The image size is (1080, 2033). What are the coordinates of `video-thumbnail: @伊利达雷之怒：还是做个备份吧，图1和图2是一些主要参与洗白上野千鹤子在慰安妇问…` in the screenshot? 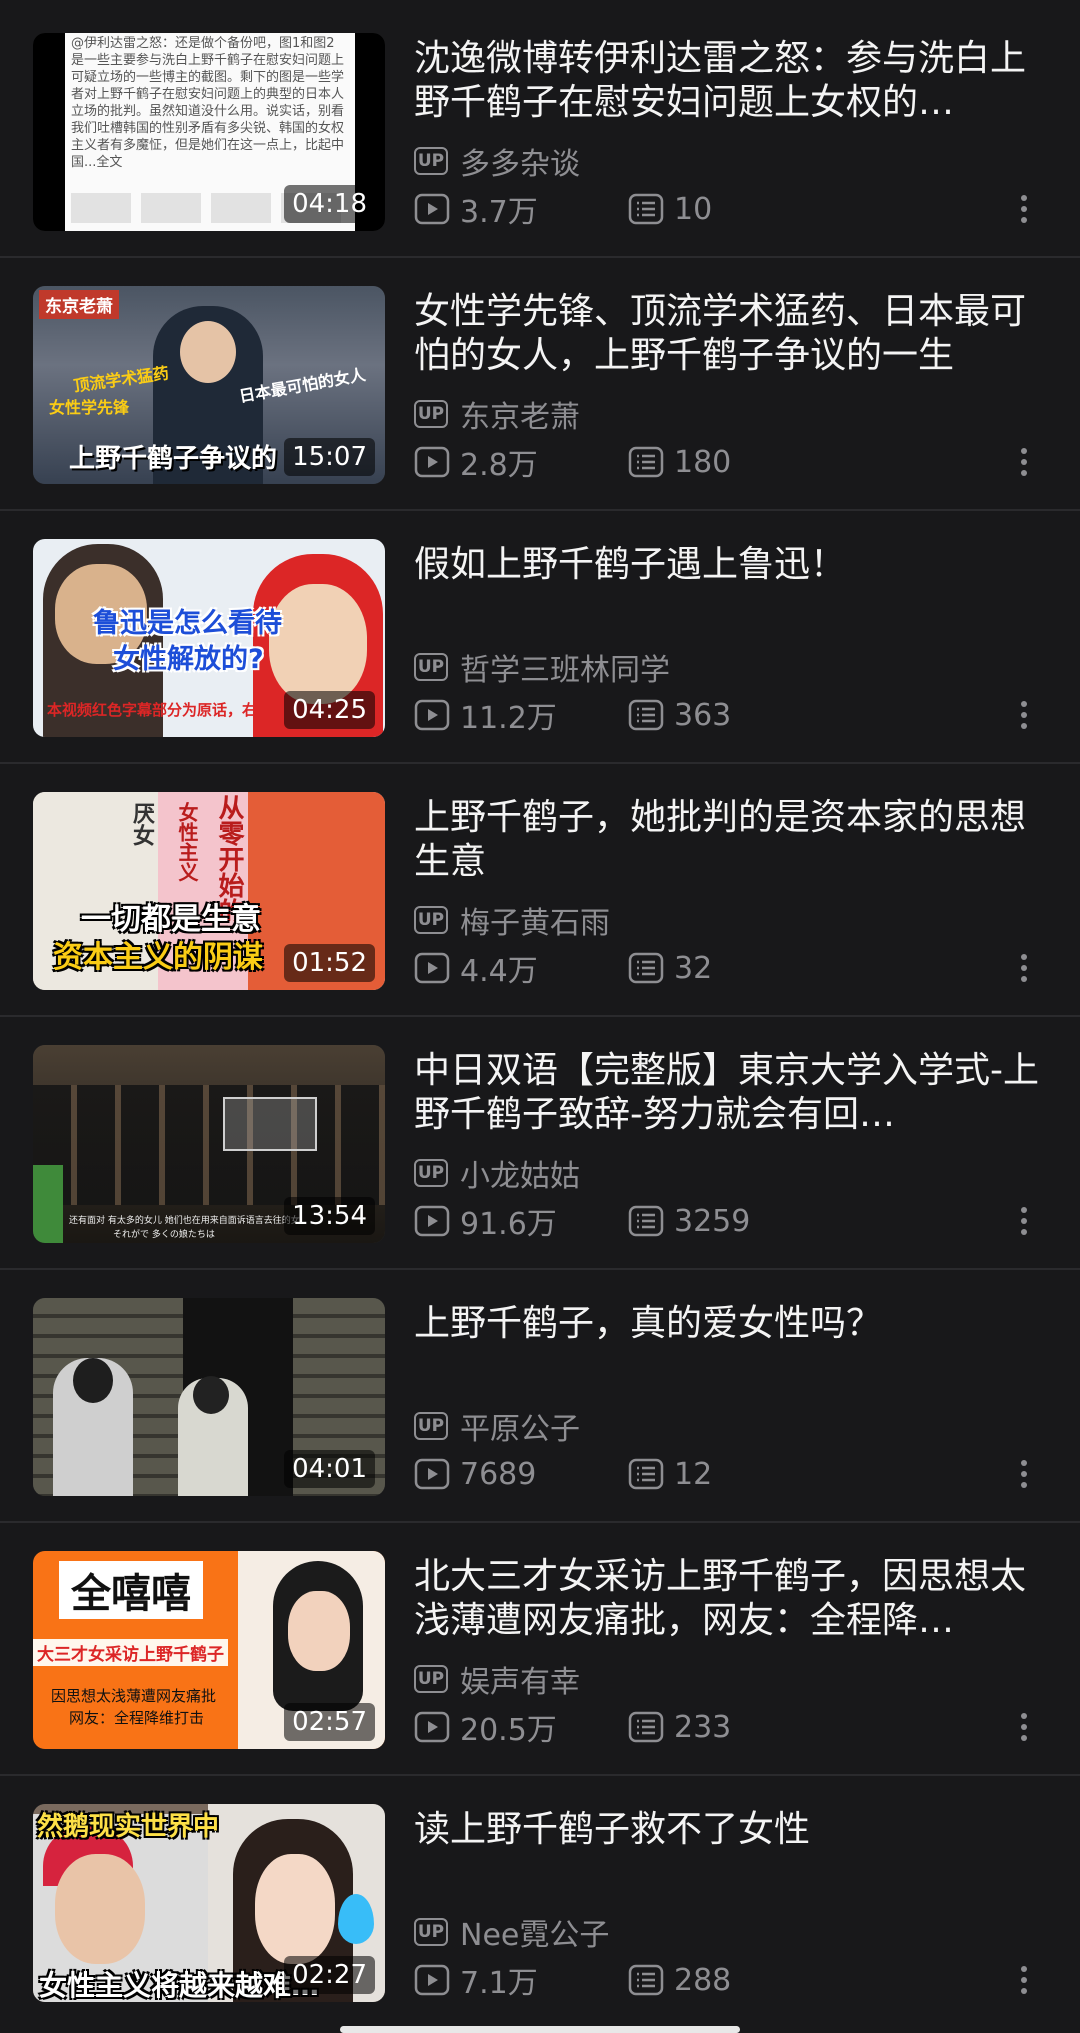 It's located at (209, 132).